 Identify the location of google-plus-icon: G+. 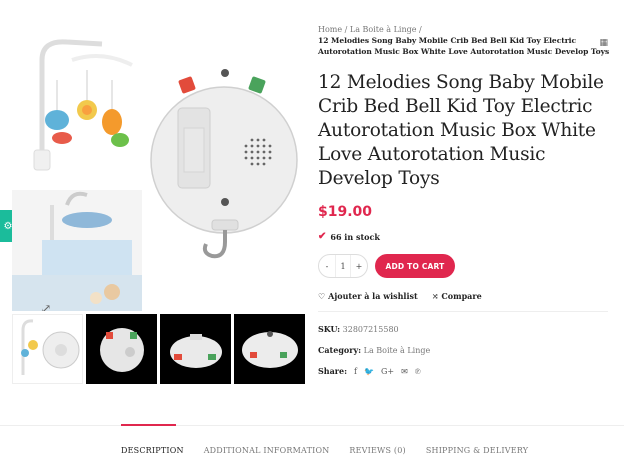
(387, 371).